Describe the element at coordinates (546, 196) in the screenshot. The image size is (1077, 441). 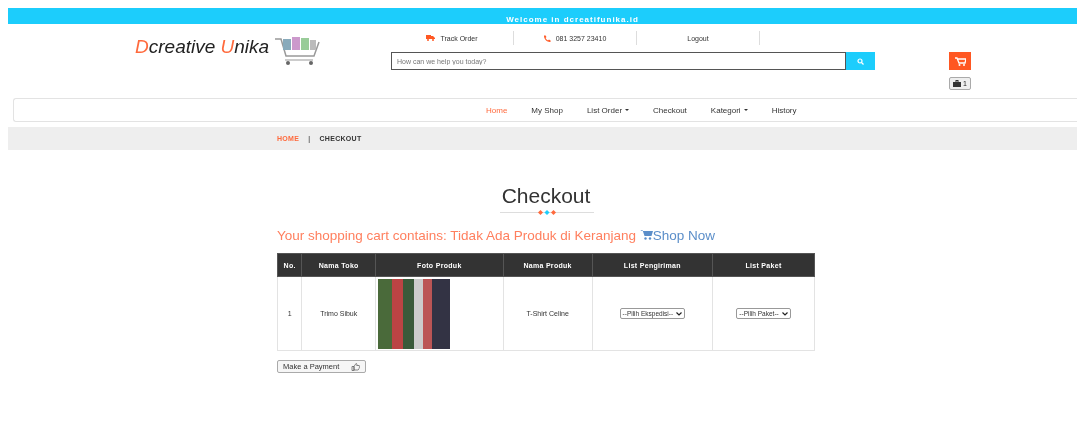
I see `page-title: Checkout` at that location.